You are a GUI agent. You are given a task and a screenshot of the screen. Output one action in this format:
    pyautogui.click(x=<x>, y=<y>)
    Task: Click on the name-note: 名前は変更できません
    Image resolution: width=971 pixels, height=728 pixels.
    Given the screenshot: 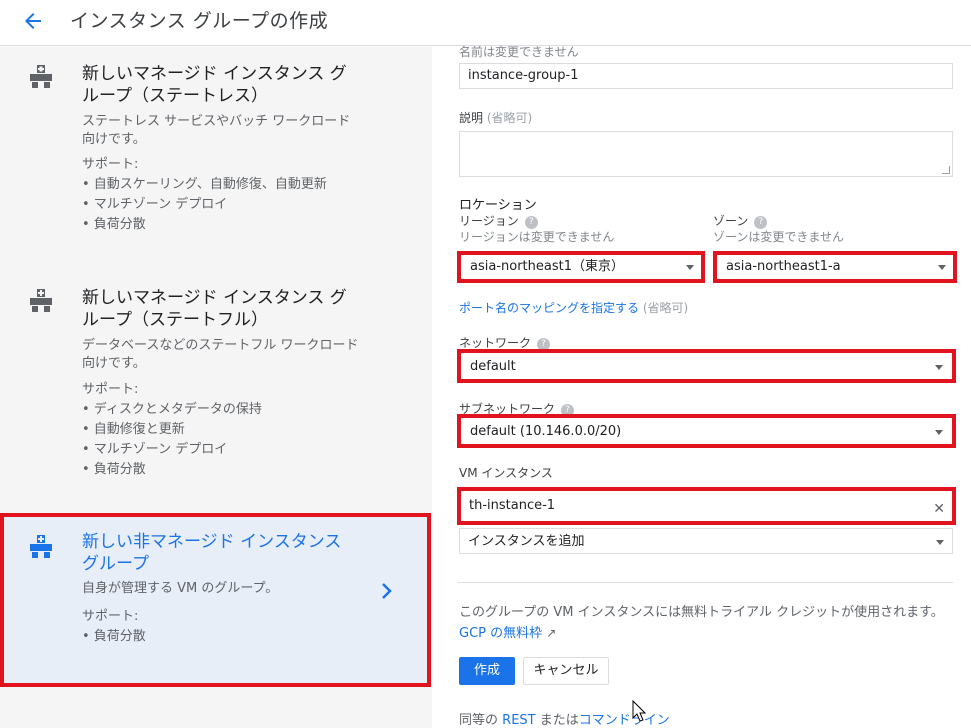 What is the action you would take?
    pyautogui.click(x=519, y=52)
    